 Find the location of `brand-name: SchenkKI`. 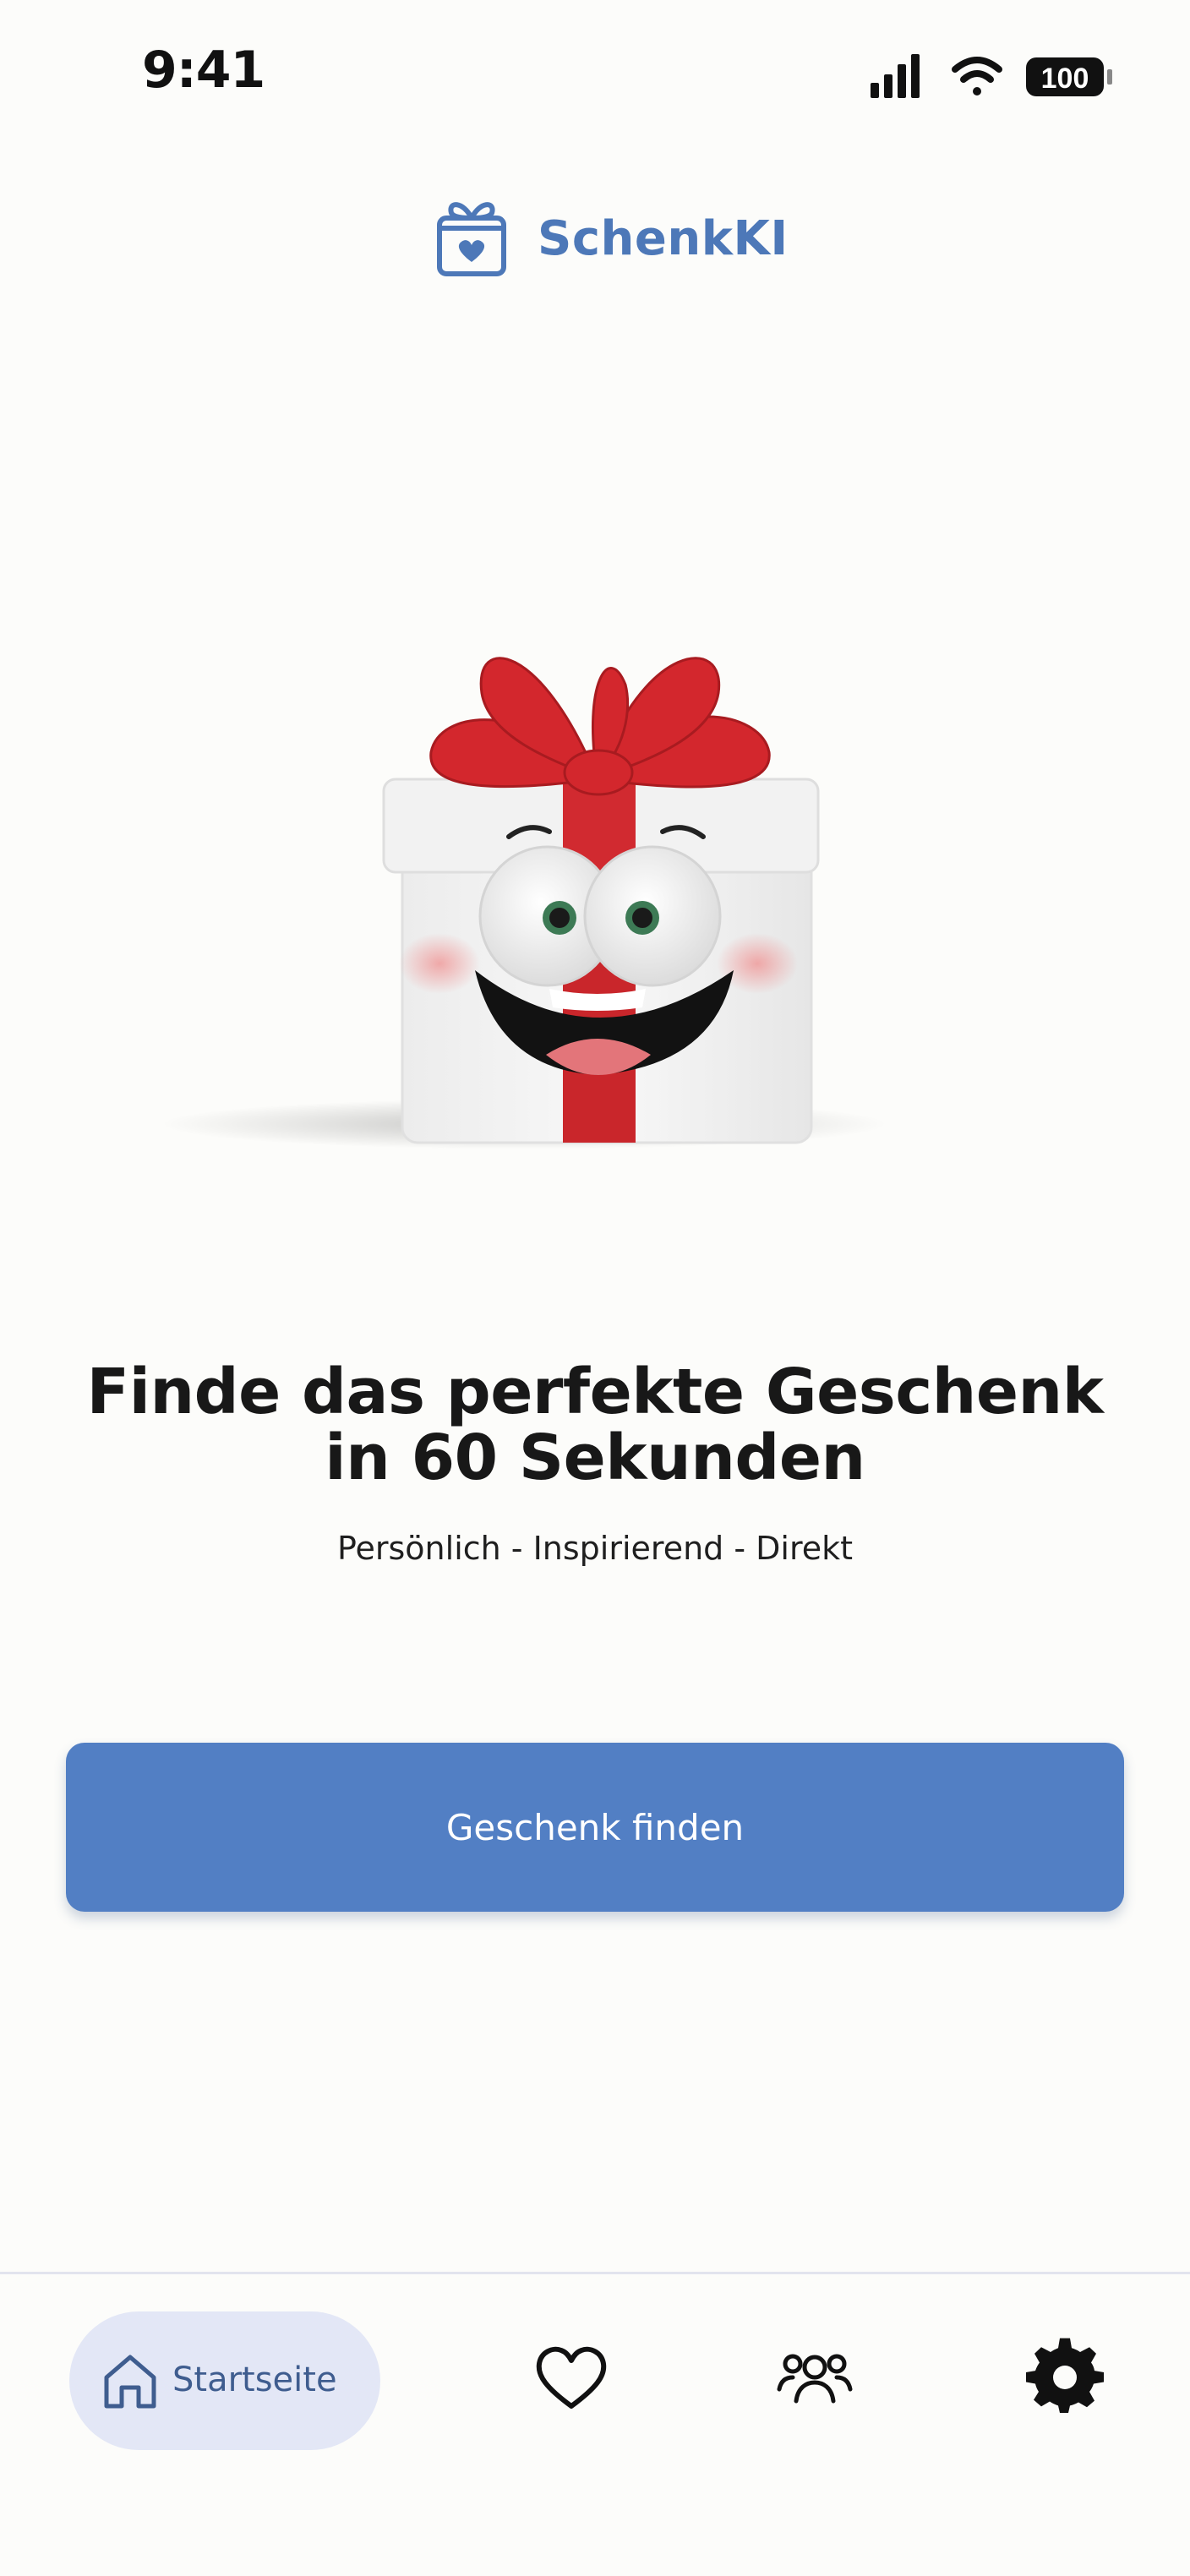

brand-name: SchenkKI is located at coordinates (664, 238).